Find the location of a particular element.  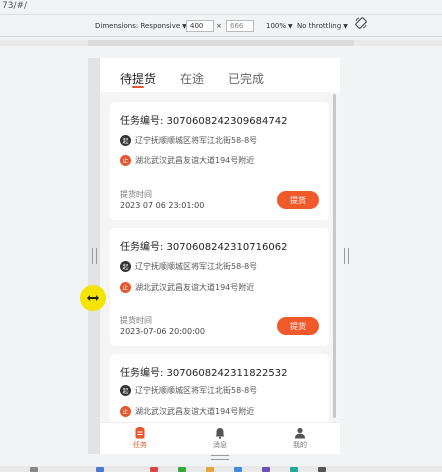

divider is located at coordinates (221, 36).